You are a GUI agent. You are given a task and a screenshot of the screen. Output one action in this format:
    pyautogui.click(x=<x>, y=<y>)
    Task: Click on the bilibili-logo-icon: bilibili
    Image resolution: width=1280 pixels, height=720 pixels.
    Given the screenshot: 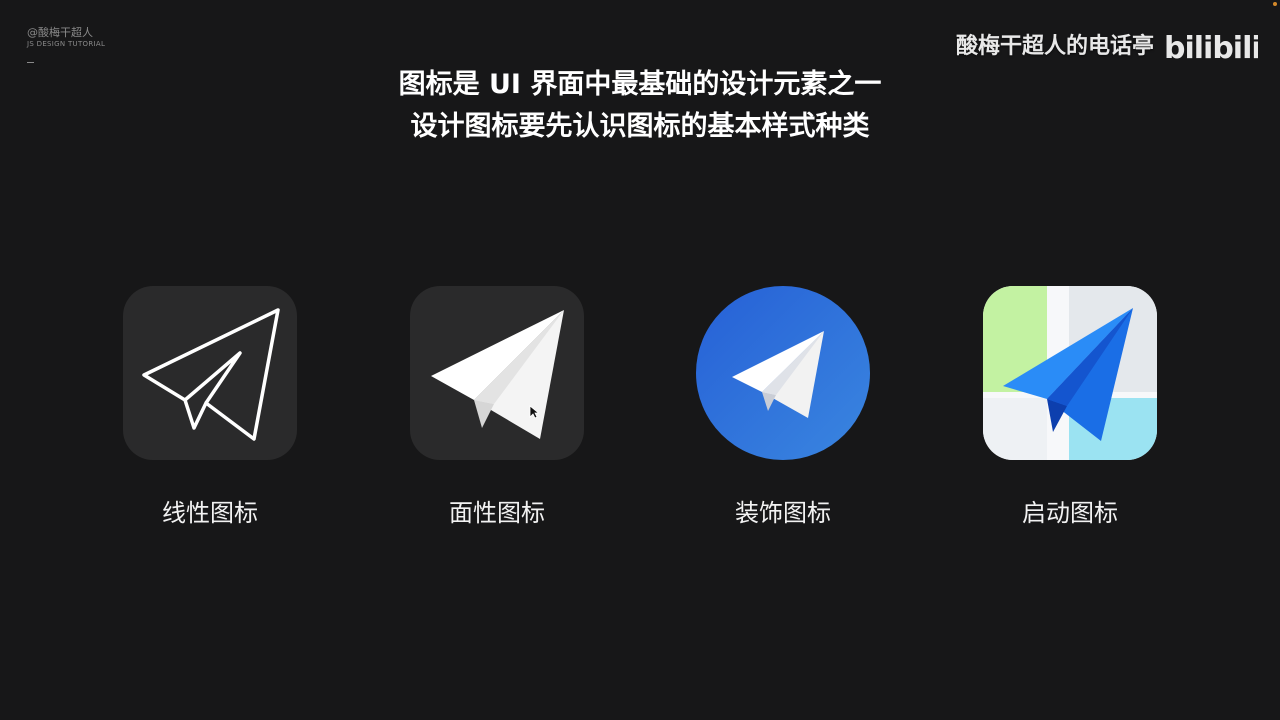 What is the action you would take?
    pyautogui.click(x=1211, y=48)
    